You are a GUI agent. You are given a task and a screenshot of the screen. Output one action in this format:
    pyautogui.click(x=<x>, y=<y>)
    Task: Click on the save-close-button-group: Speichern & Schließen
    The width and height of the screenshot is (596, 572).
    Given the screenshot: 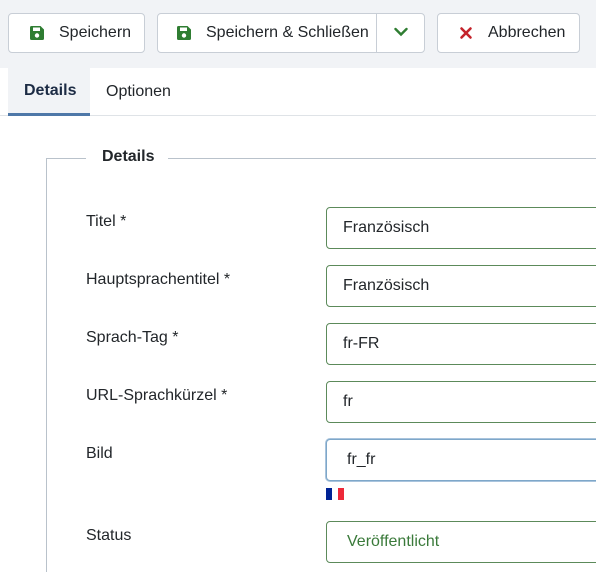 What is the action you would take?
    pyautogui.click(x=291, y=33)
    